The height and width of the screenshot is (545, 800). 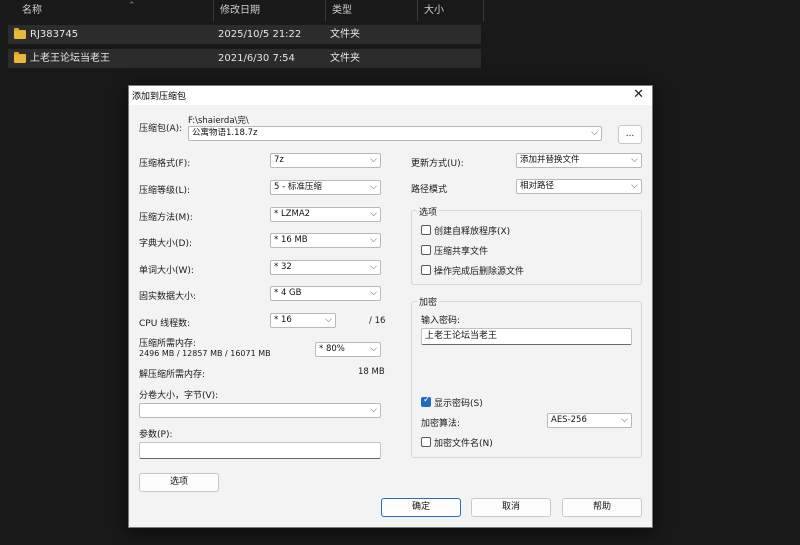 I want to click on column-size-header: 大小, so click(x=451, y=10).